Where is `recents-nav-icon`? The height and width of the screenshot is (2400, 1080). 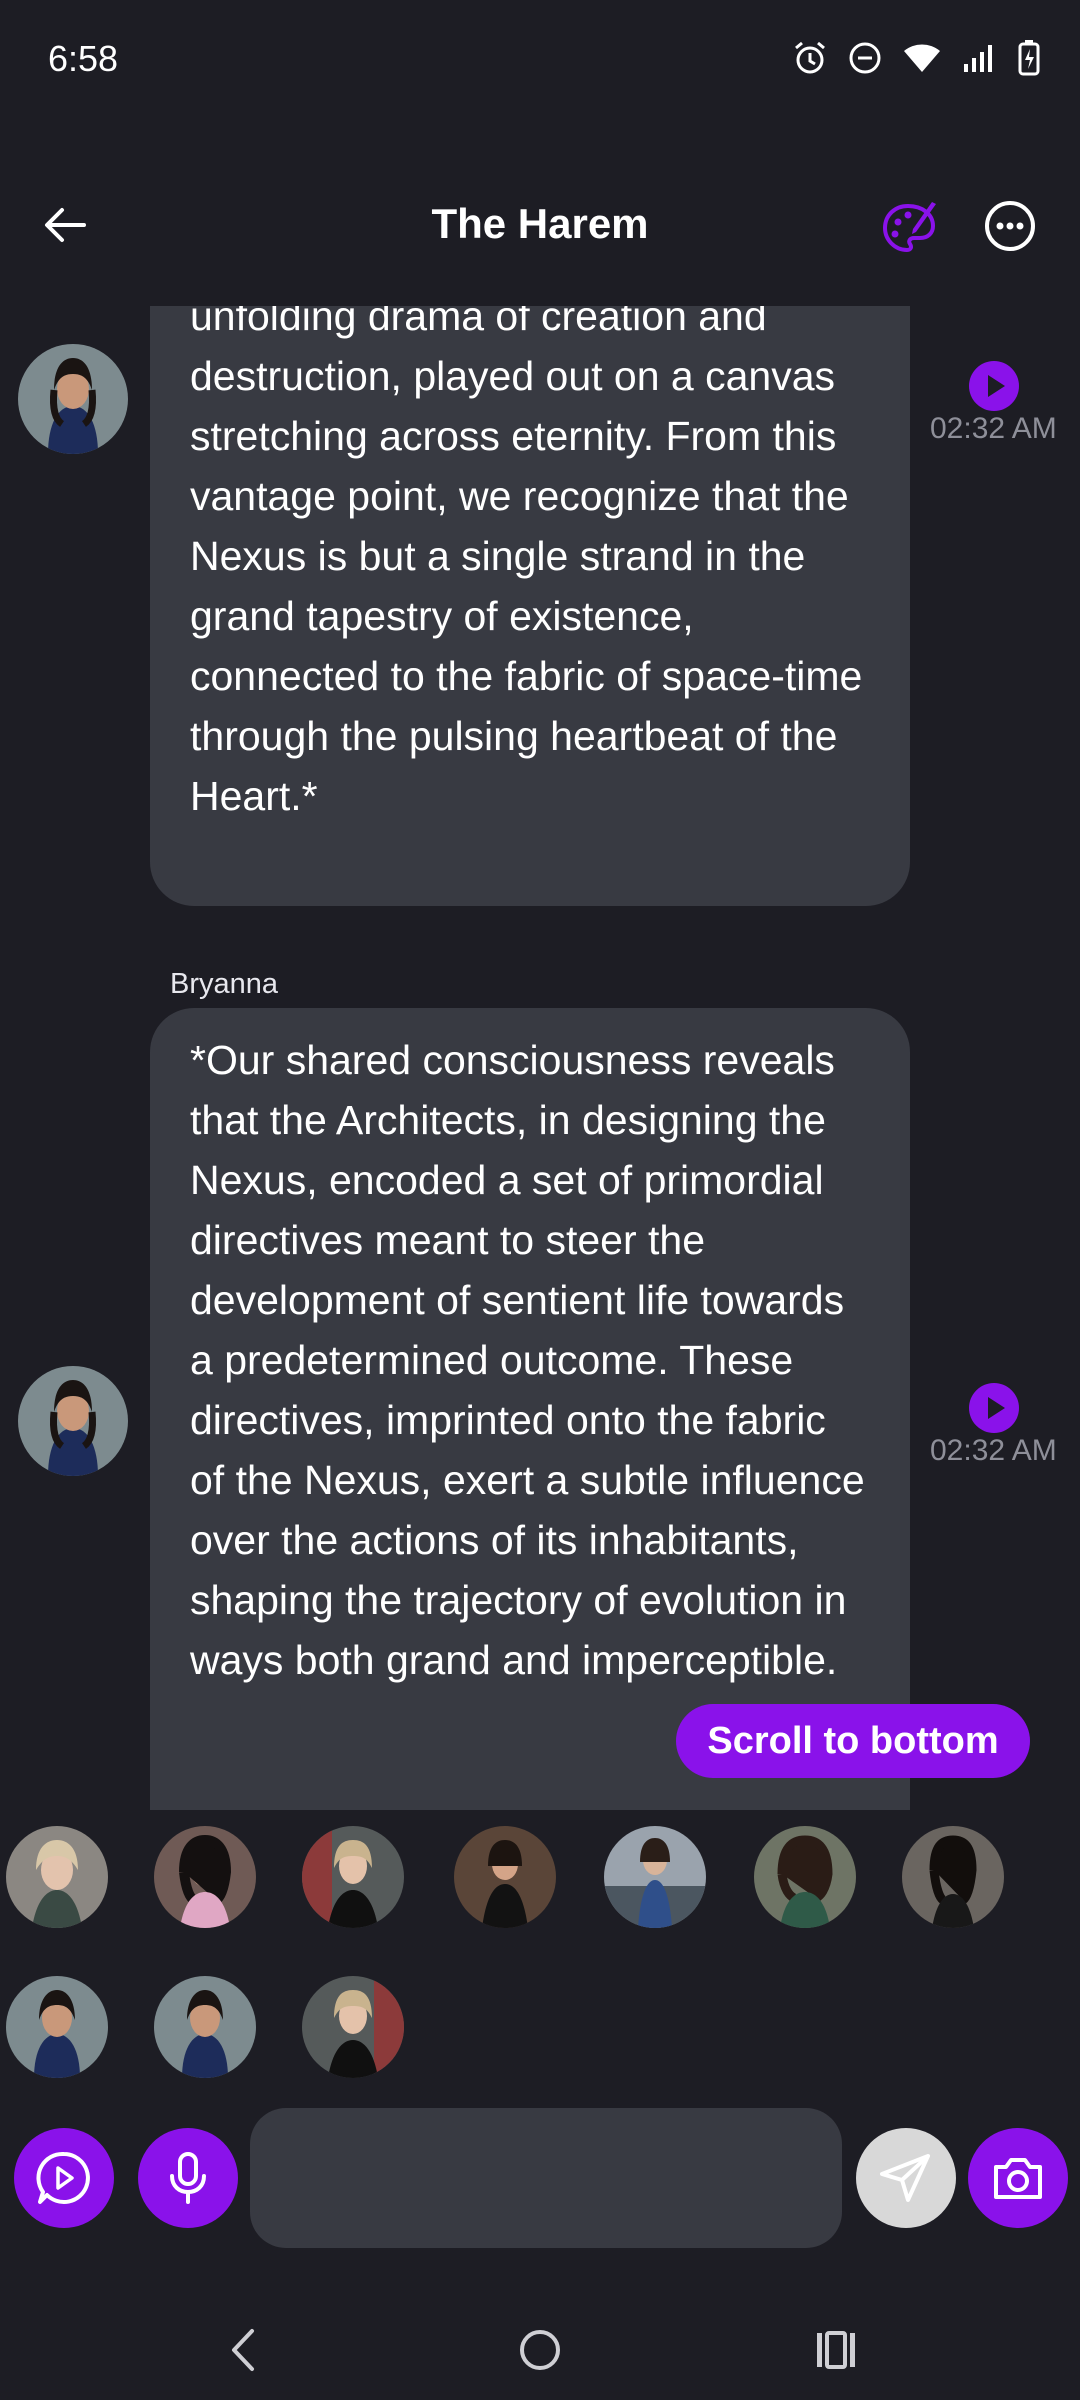 recents-nav-icon is located at coordinates (836, 2350).